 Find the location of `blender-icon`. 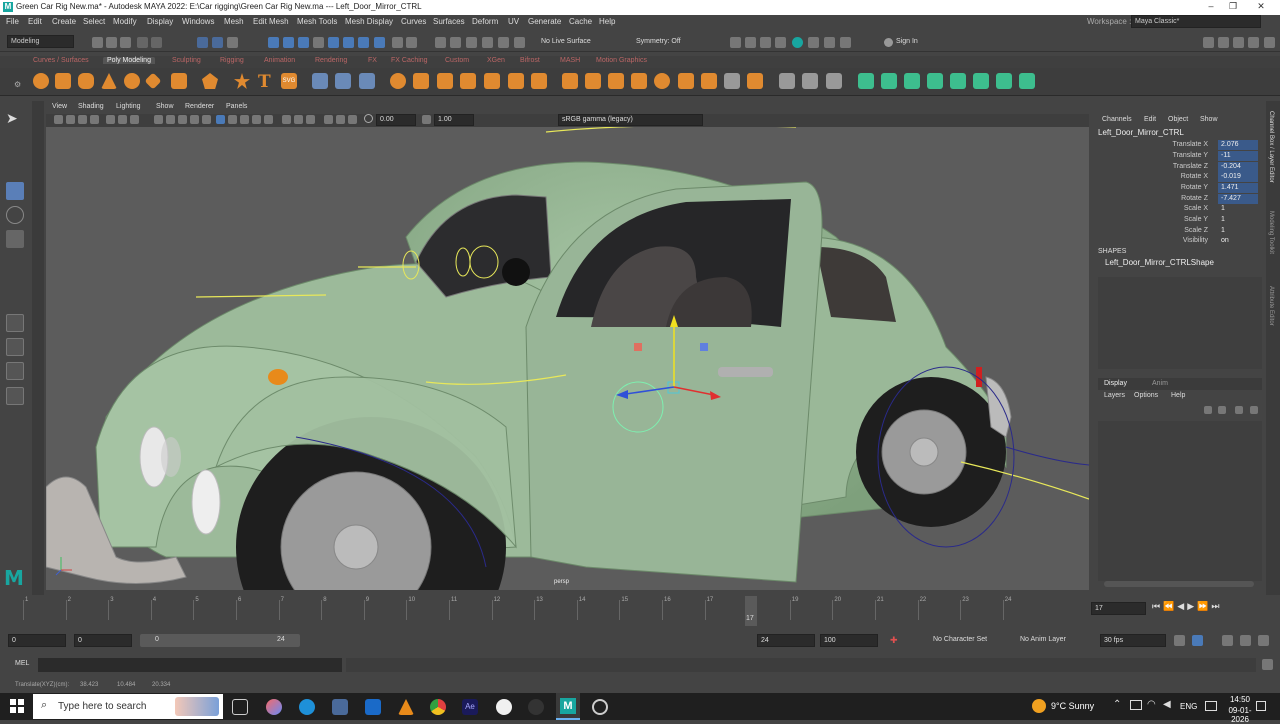

blender-icon is located at coordinates (504, 707).